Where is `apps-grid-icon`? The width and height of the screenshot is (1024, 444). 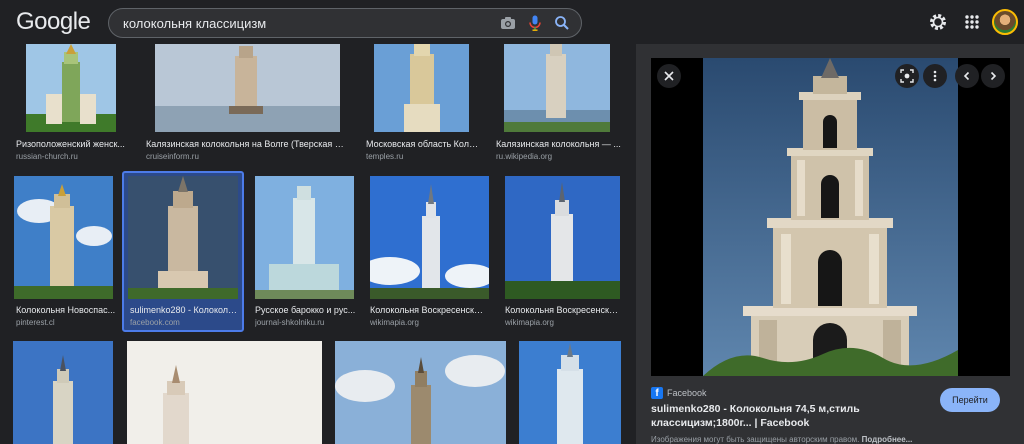
apps-grid-icon is located at coordinates (972, 22).